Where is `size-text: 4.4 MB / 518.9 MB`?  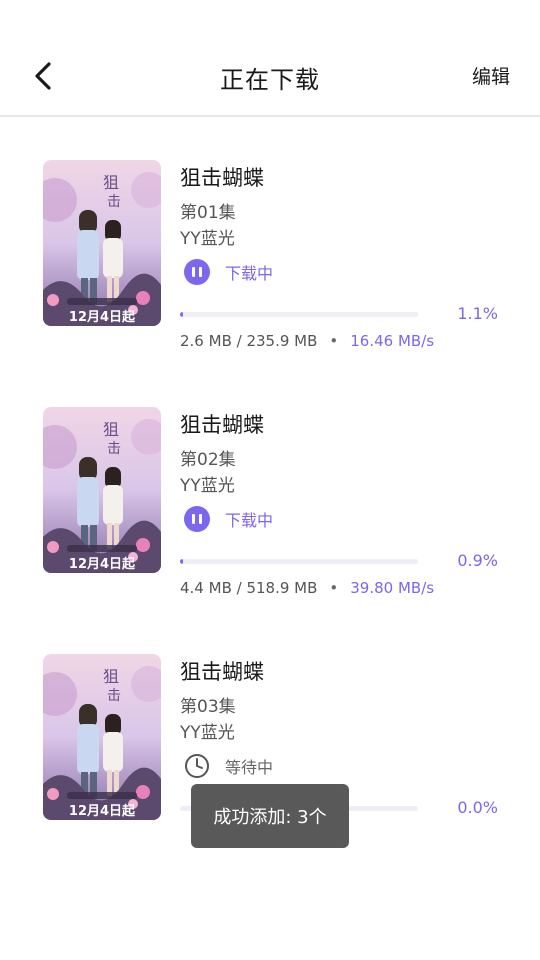 size-text: 4.4 MB / 518.9 MB is located at coordinates (249, 588).